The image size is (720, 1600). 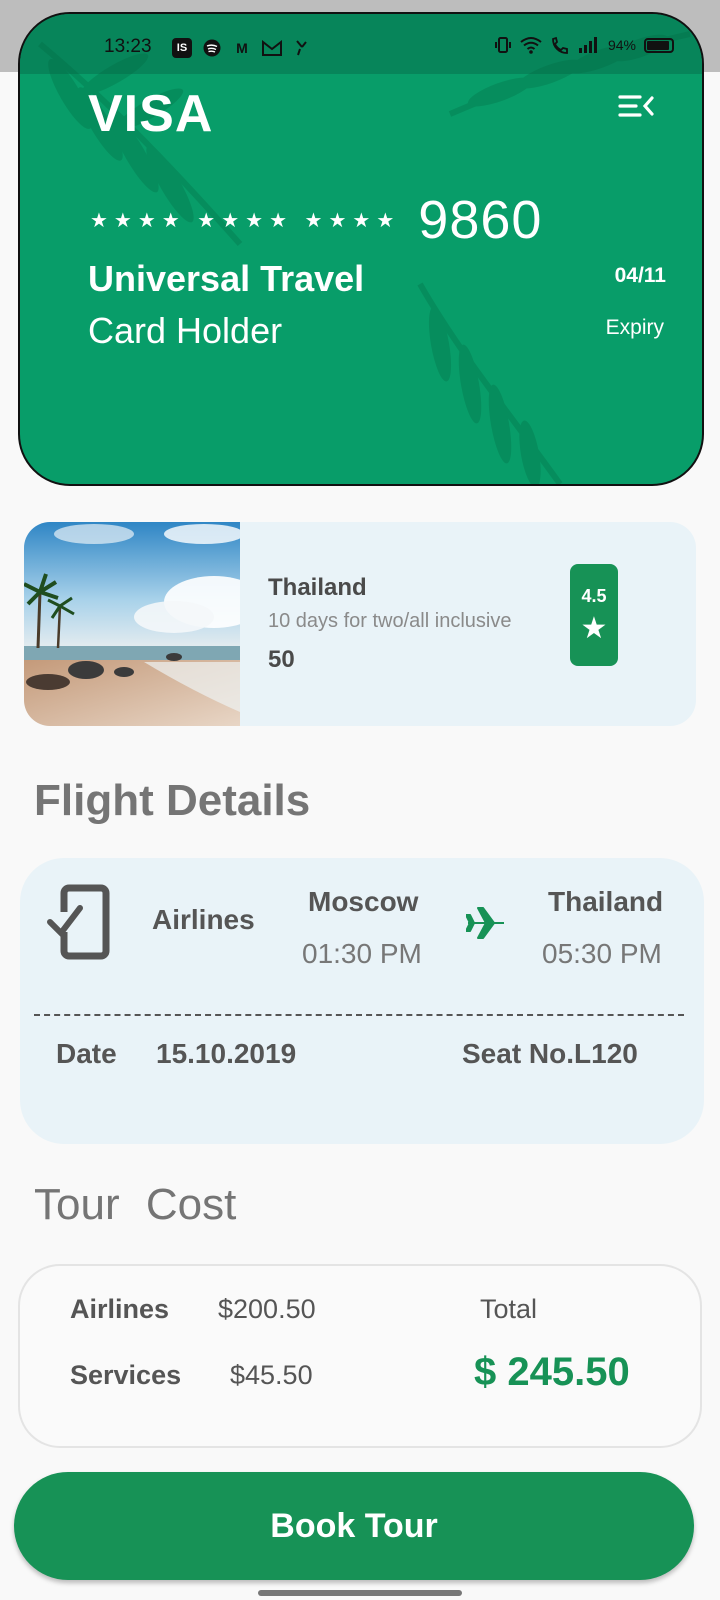 I want to click on arrival-city: Thailand, so click(x=606, y=901).